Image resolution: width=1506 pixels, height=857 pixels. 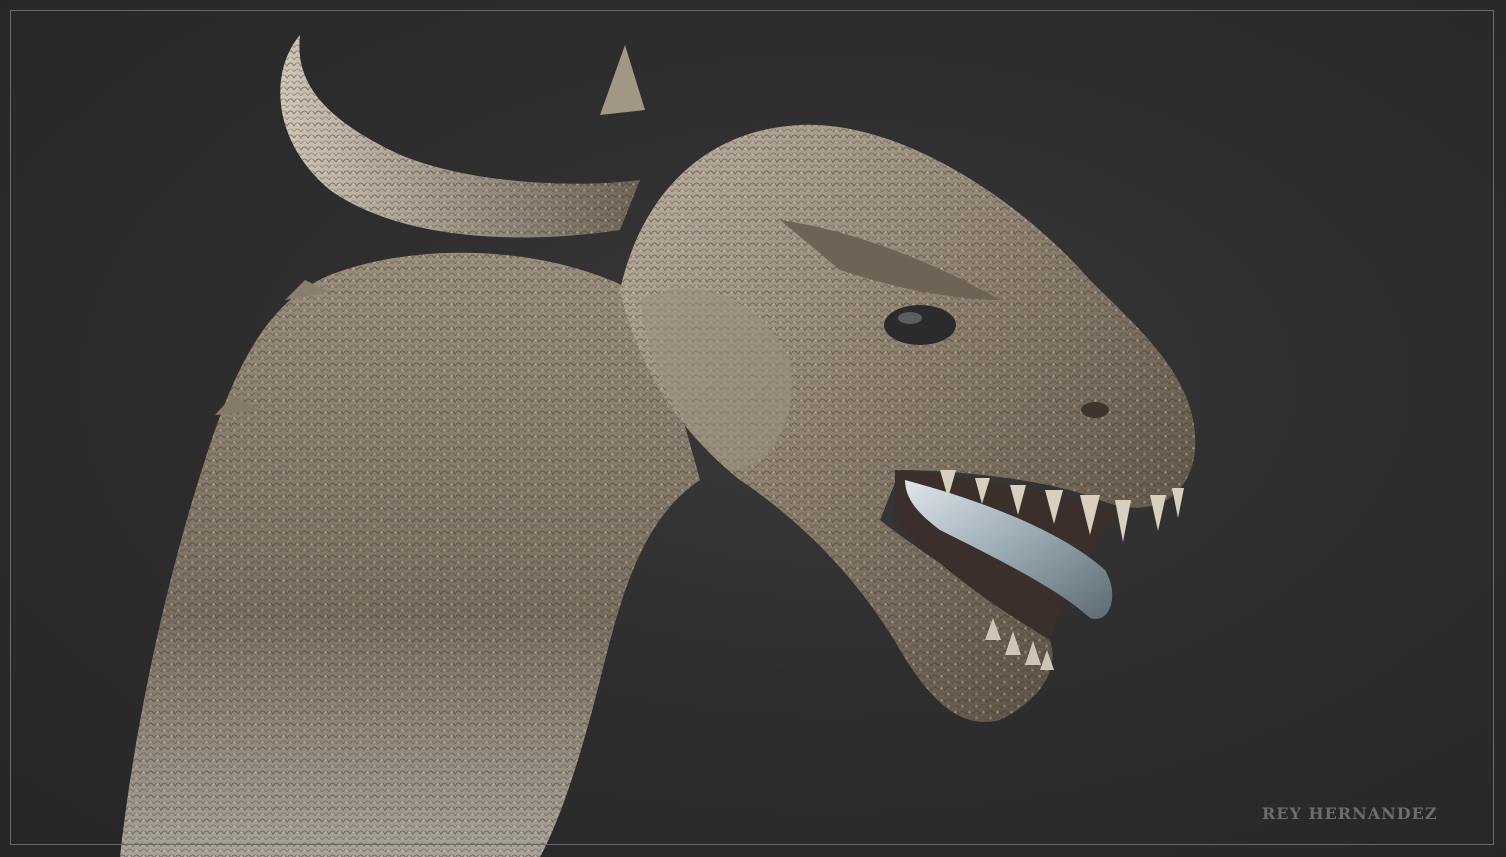 What do you see at coordinates (920, 325) in the screenshot?
I see `dragon-eye` at bounding box center [920, 325].